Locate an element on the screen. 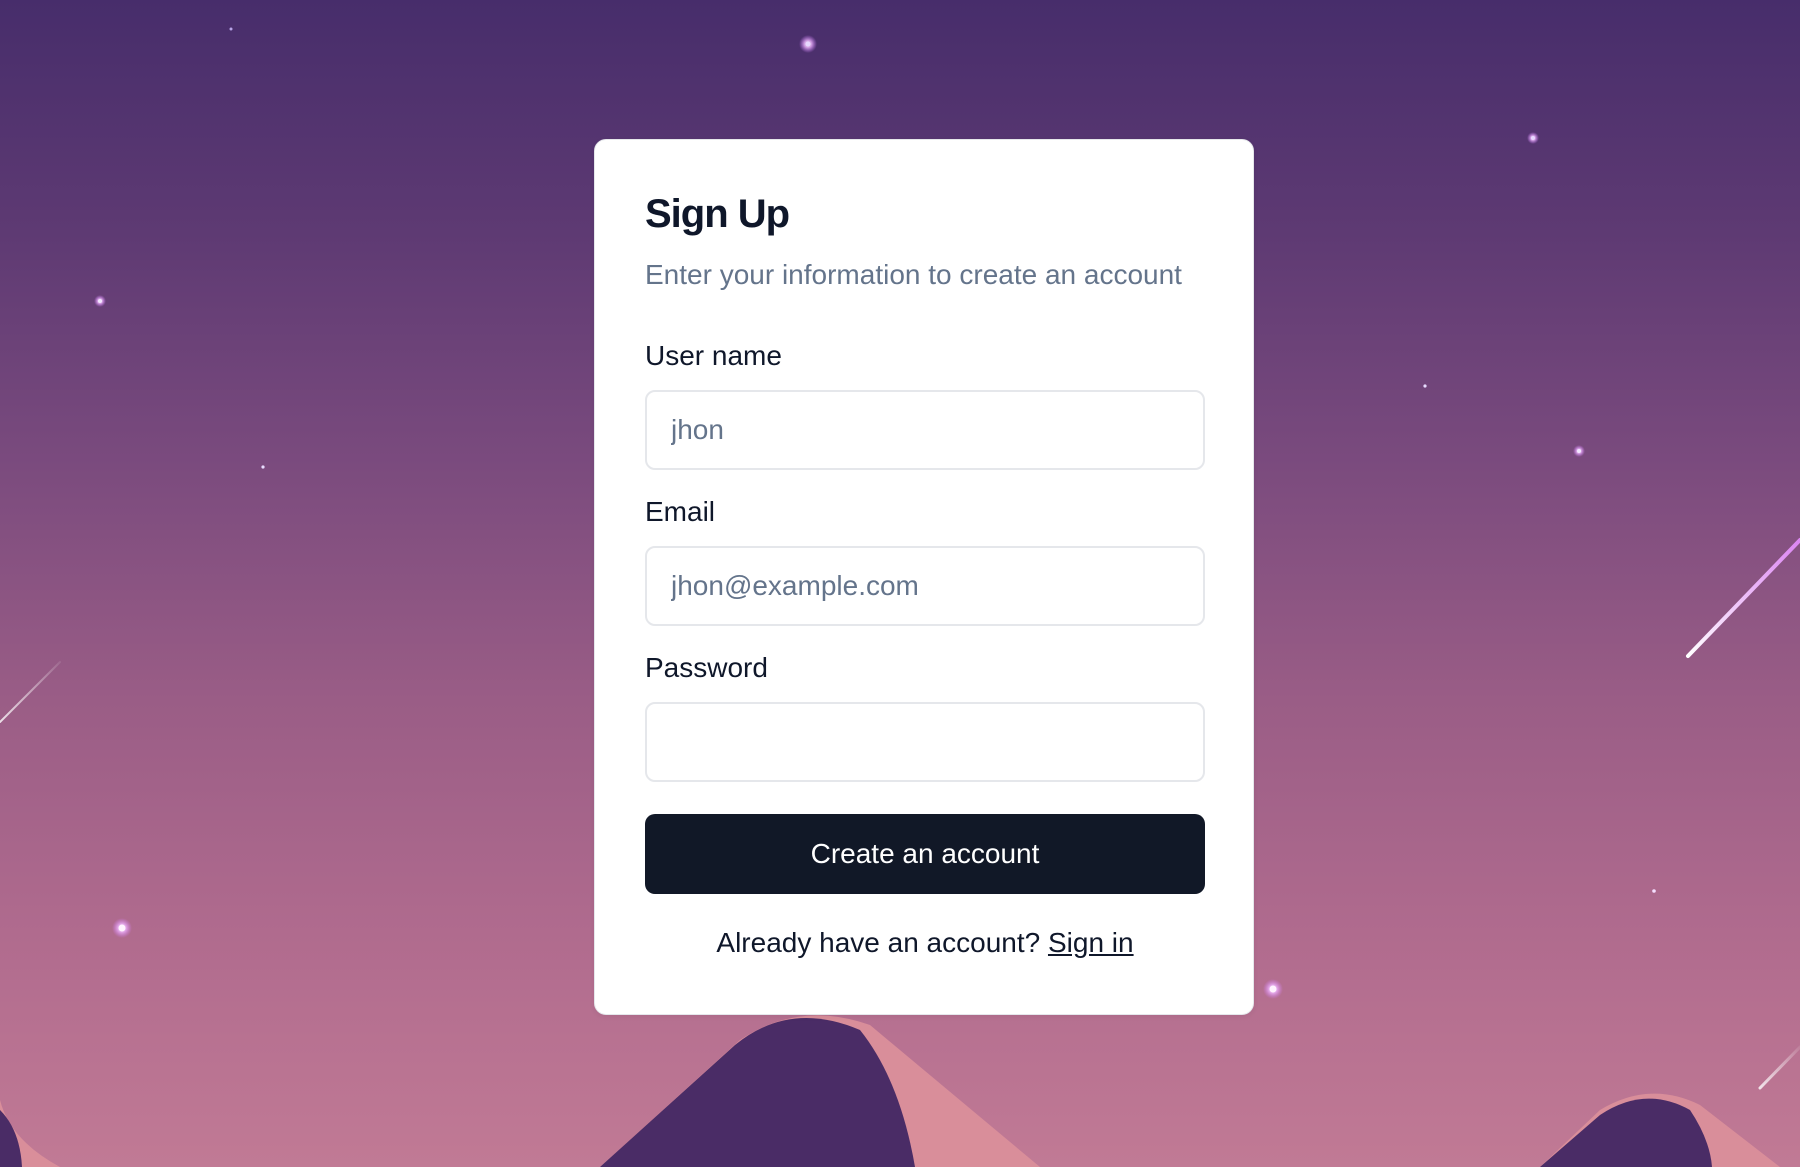 This screenshot has height=1167, width=1800. signin-link: Sign in is located at coordinates (1091, 942).